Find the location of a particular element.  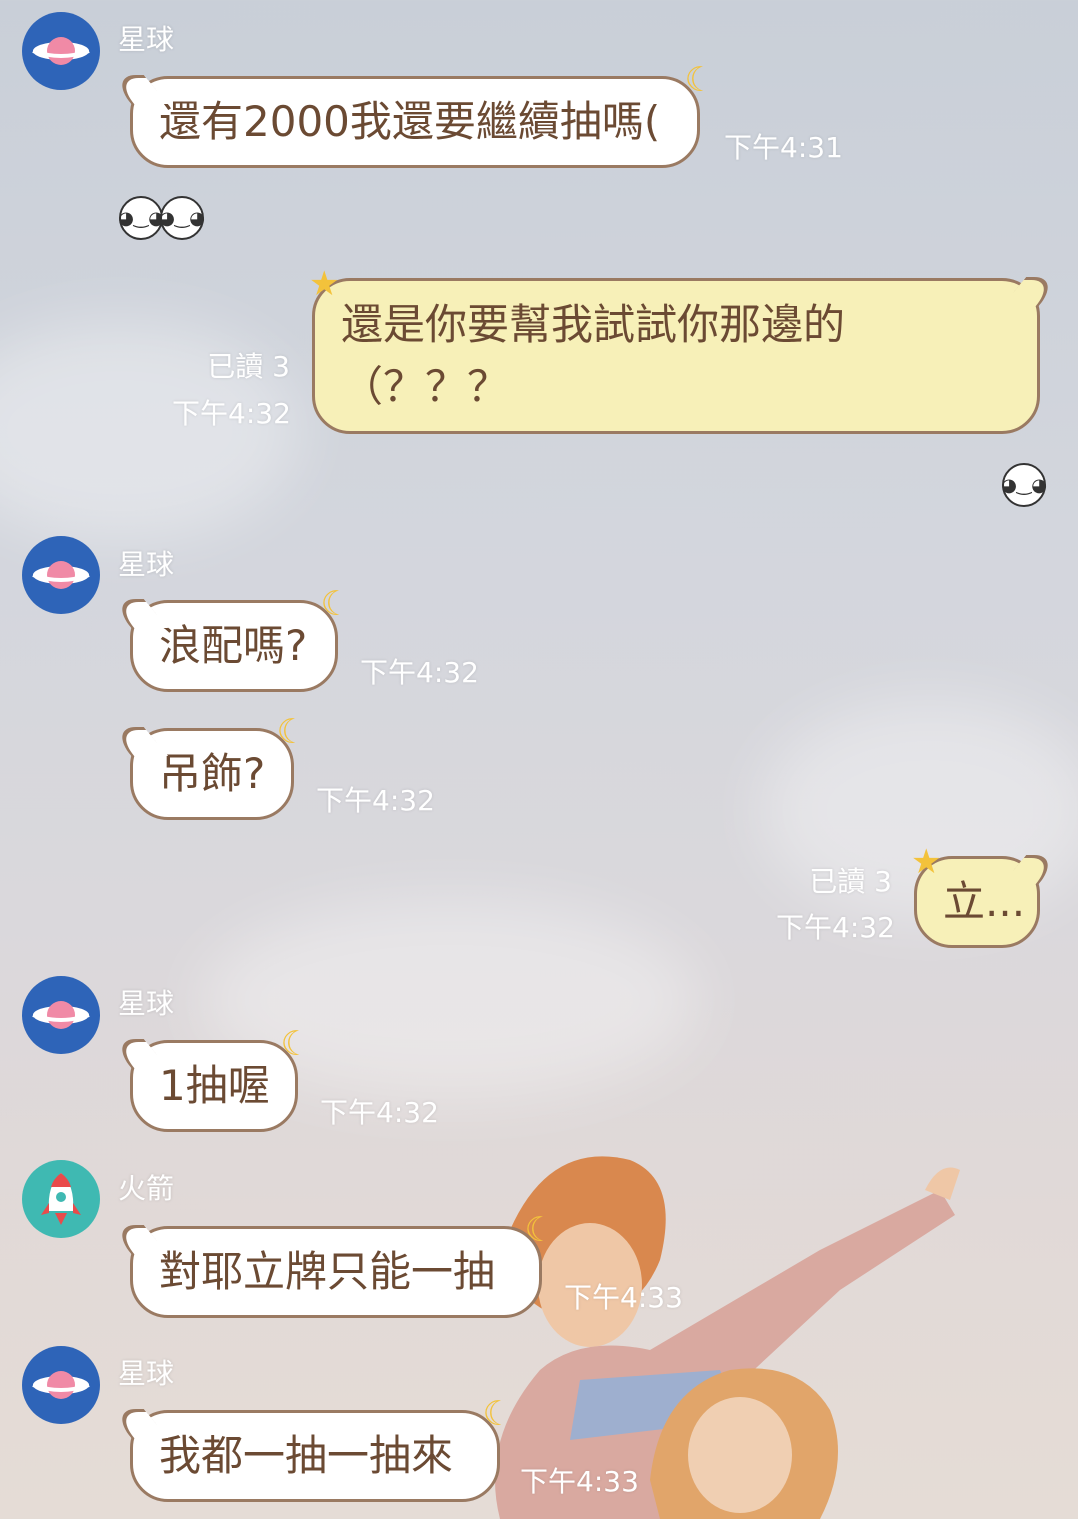

message-time: 下午4:31 is located at coordinates (783, 147).